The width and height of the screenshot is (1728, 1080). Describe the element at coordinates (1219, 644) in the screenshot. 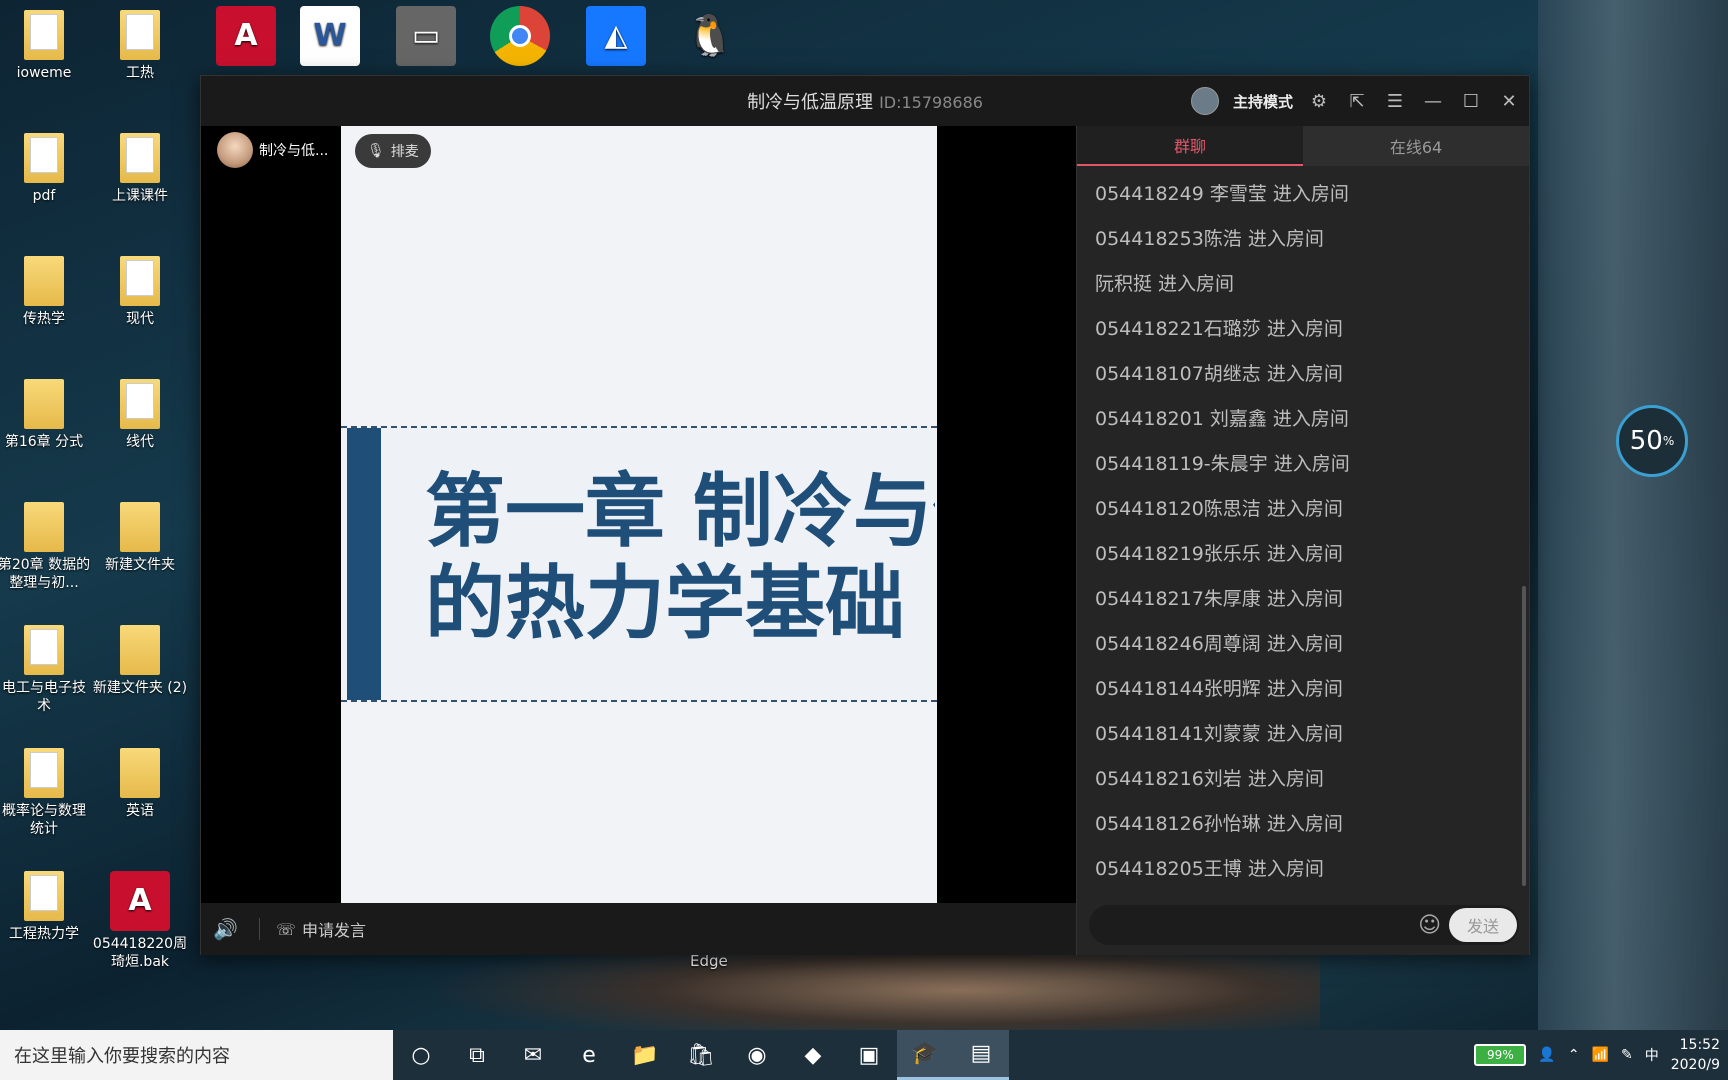

I see `chat-message: 054418246周尊阔 进入房间` at that location.